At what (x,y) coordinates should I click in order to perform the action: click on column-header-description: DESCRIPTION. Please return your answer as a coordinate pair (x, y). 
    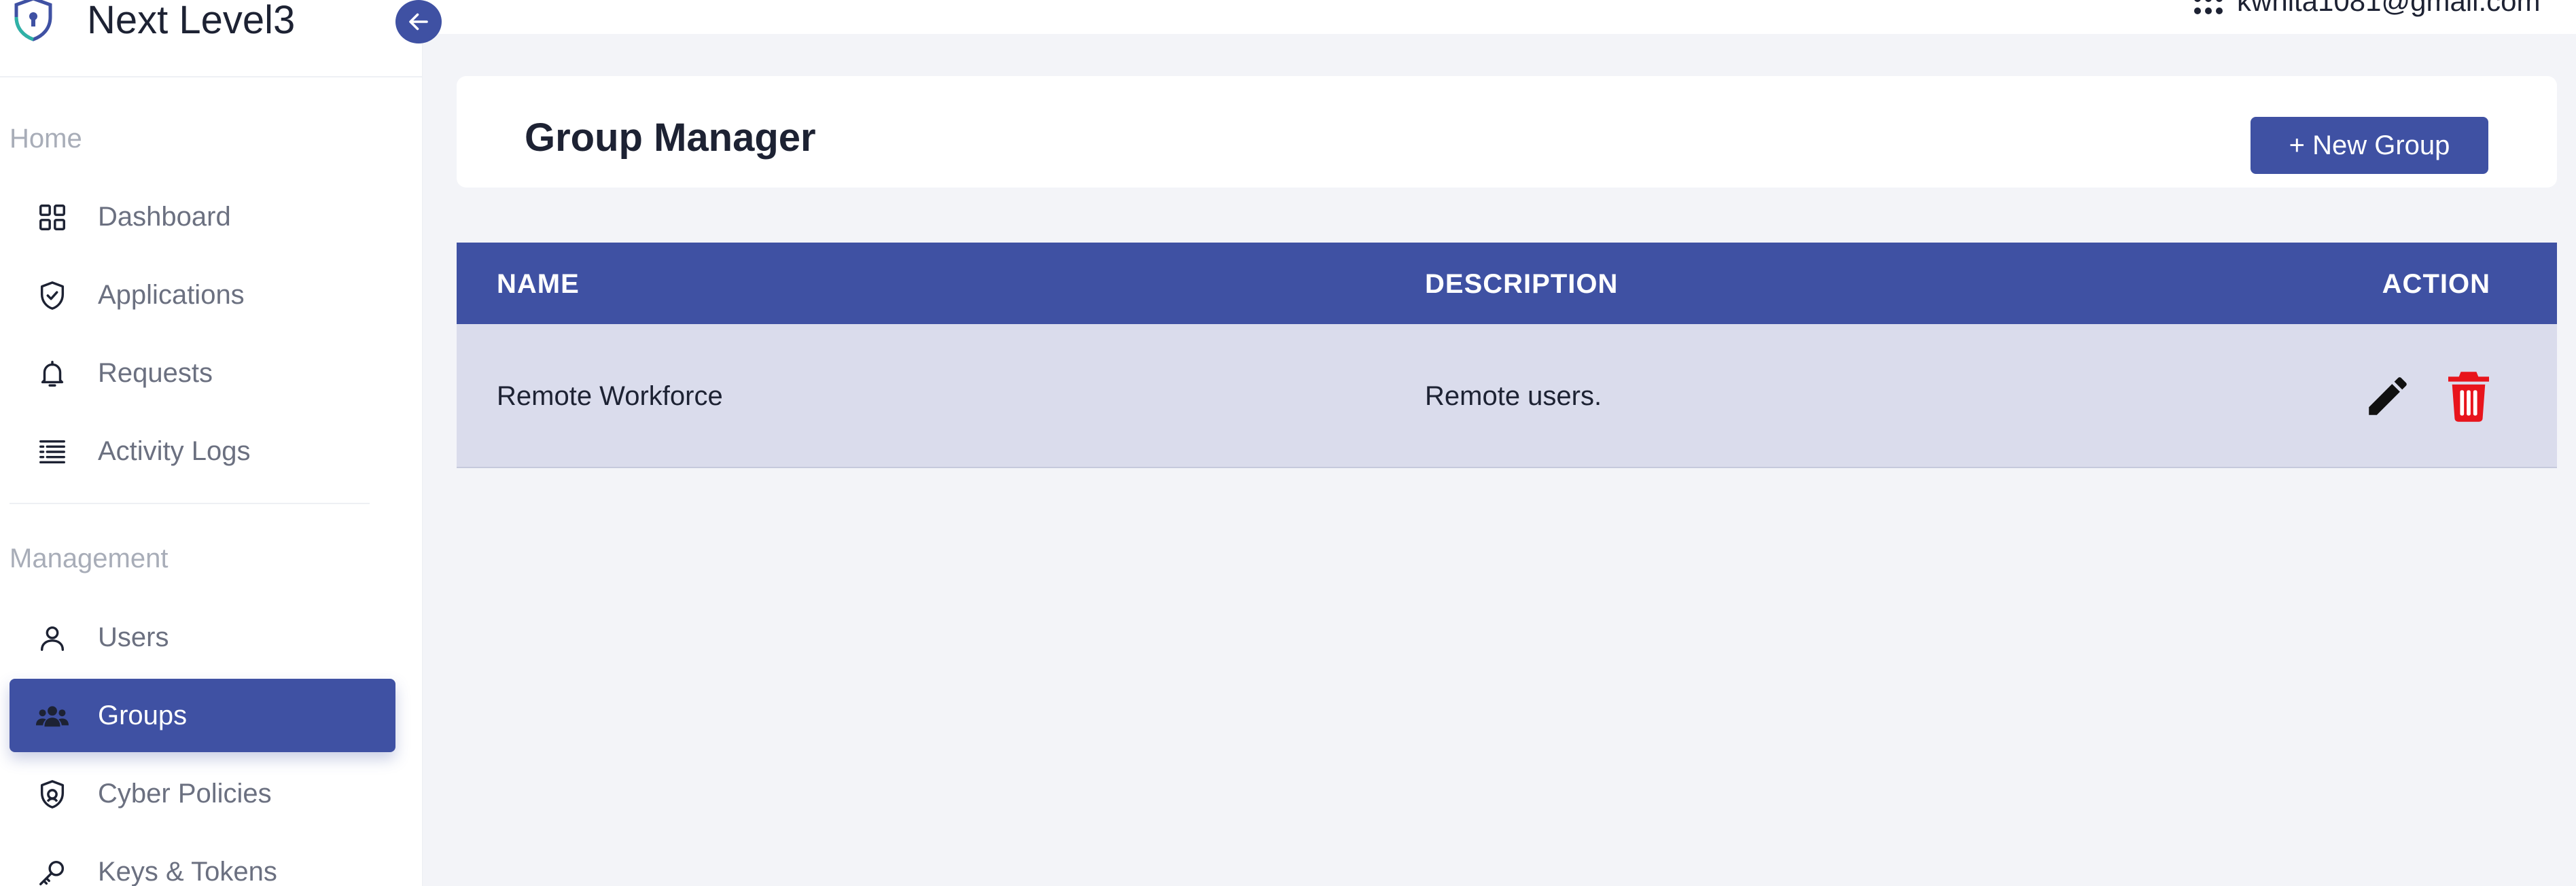
    Looking at the image, I should click on (1522, 284).